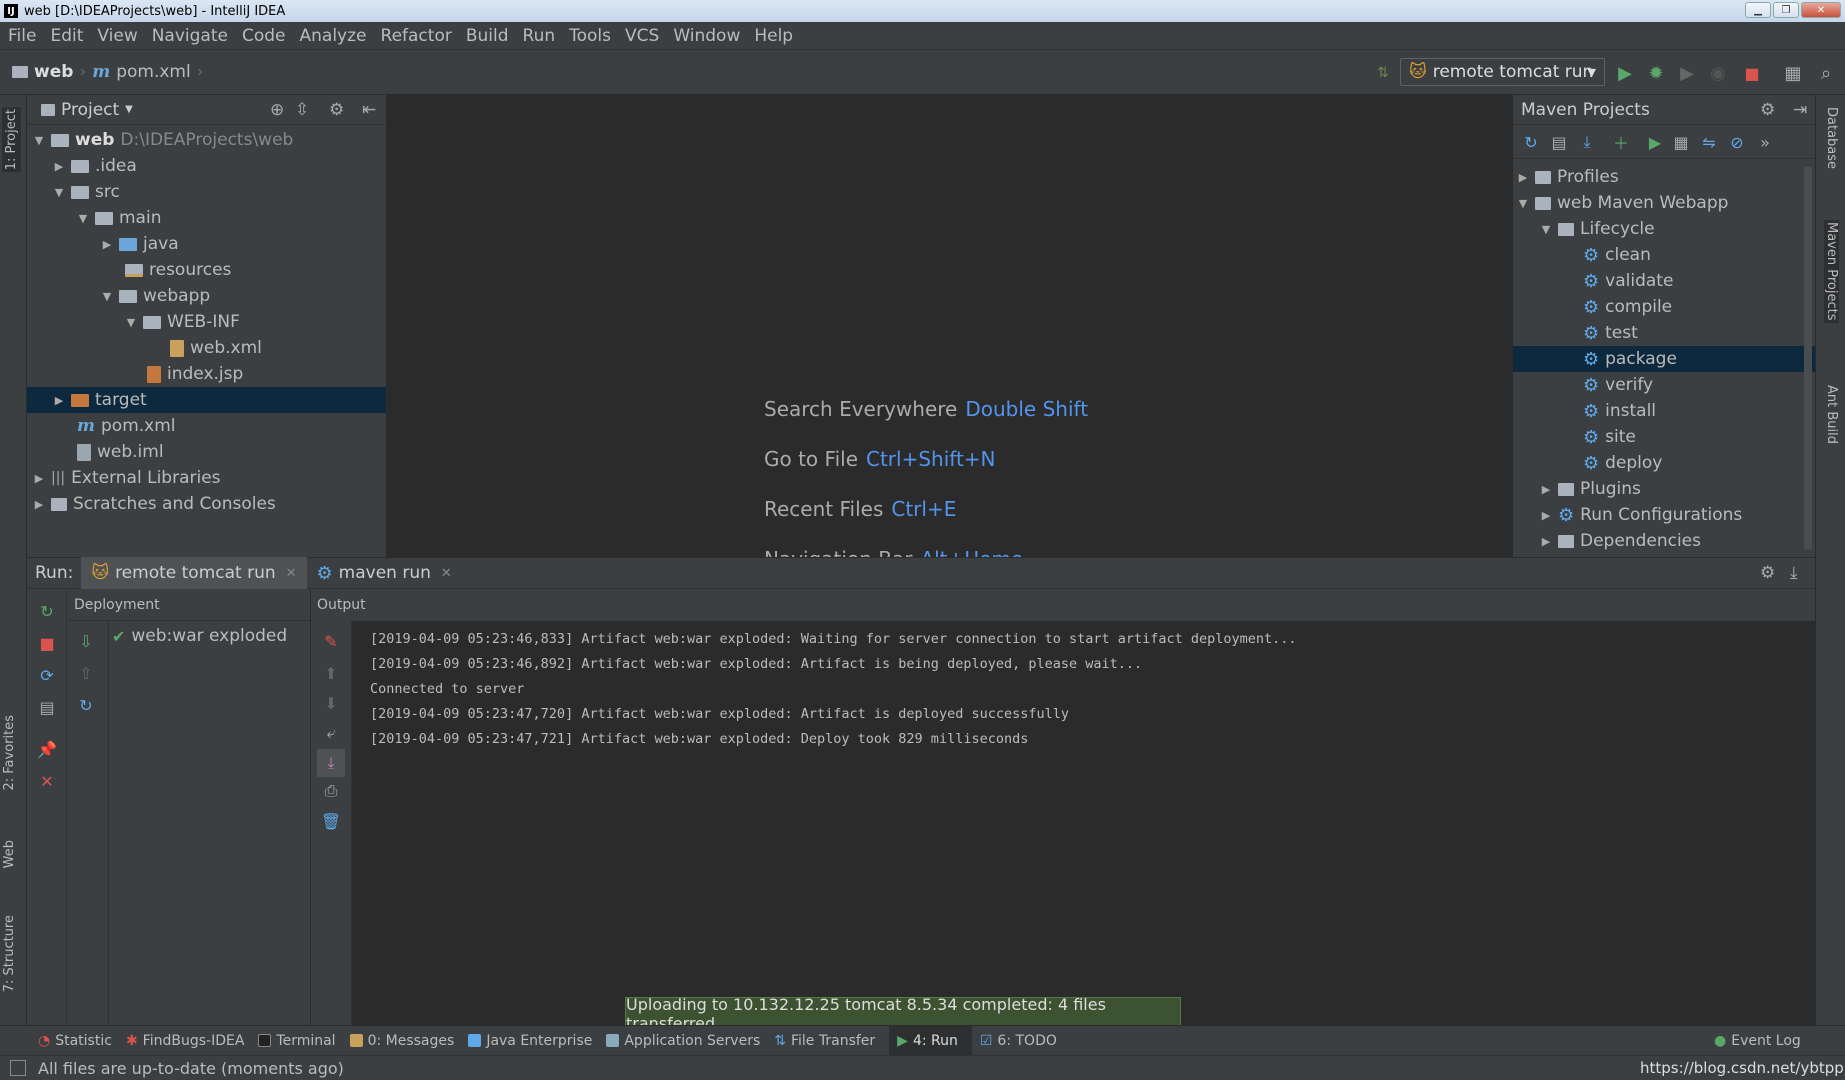 The image size is (1845, 1080). What do you see at coordinates (1641, 515) in the screenshot?
I see `maven-item-run-configurations: ▶ ⚙ Run Configurations` at bounding box center [1641, 515].